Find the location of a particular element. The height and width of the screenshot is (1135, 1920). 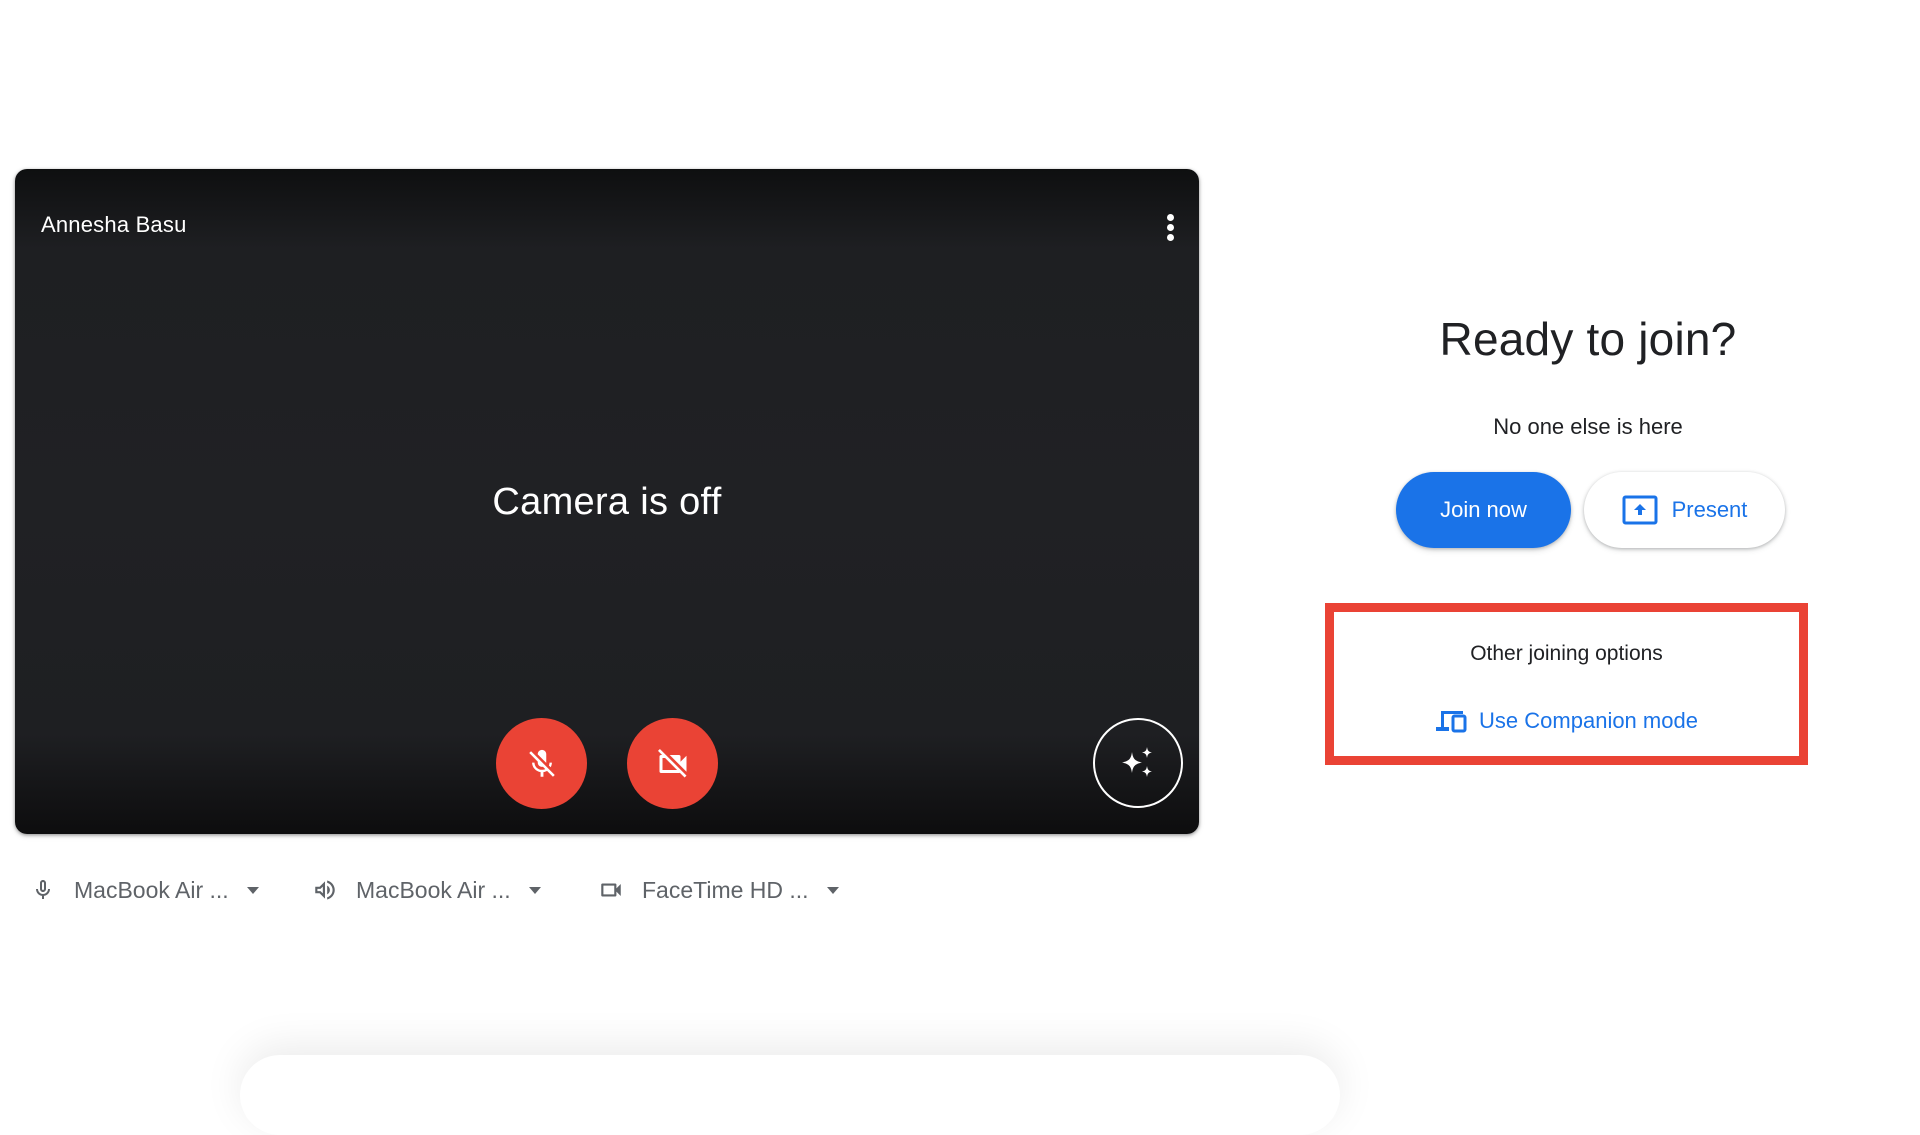

present-button: Present is located at coordinates (1684, 510).